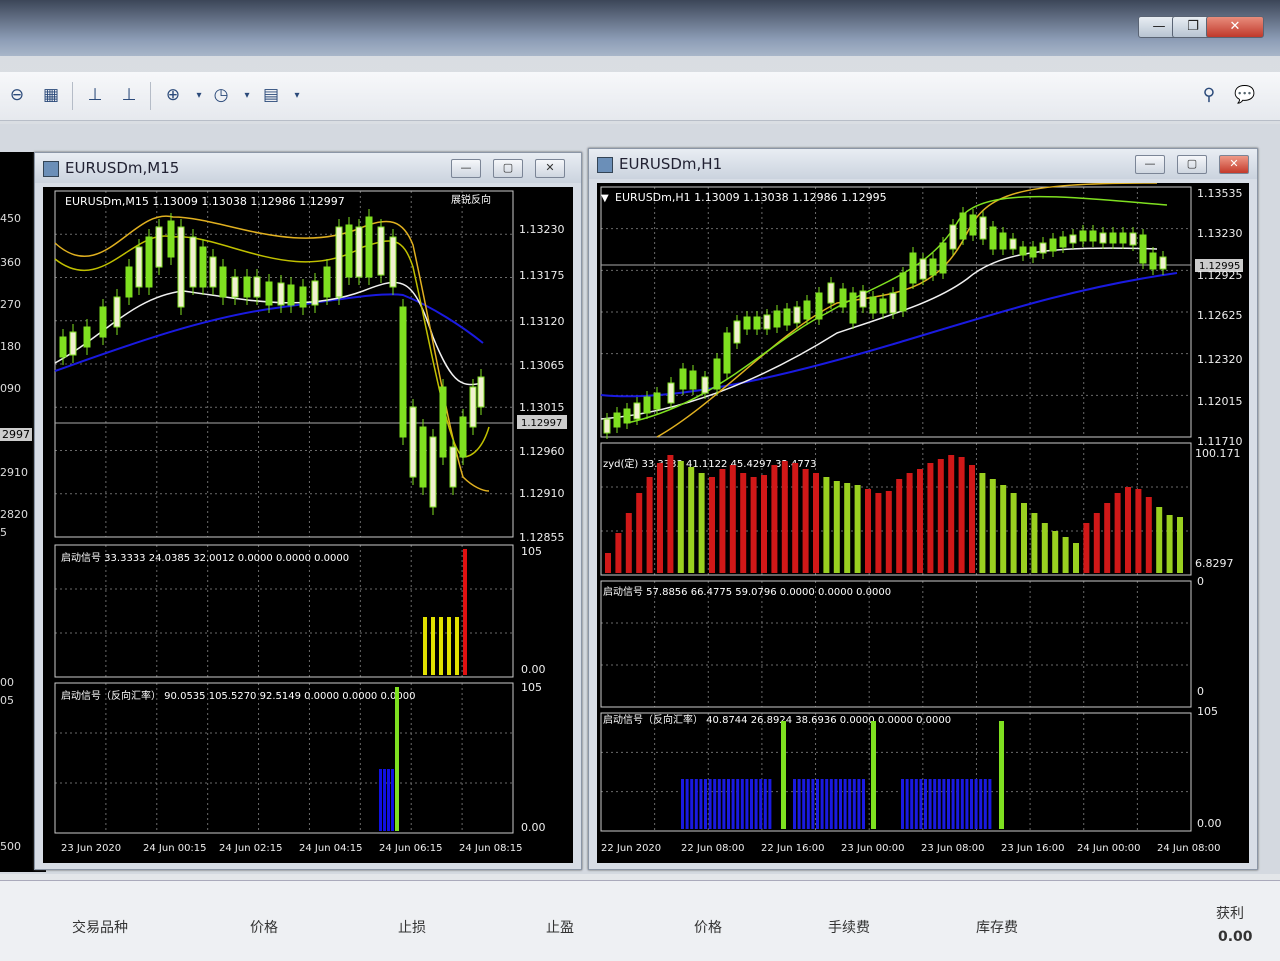 This screenshot has width=1280, height=961. I want to click on column-take-profit: 止盈, so click(560, 927).